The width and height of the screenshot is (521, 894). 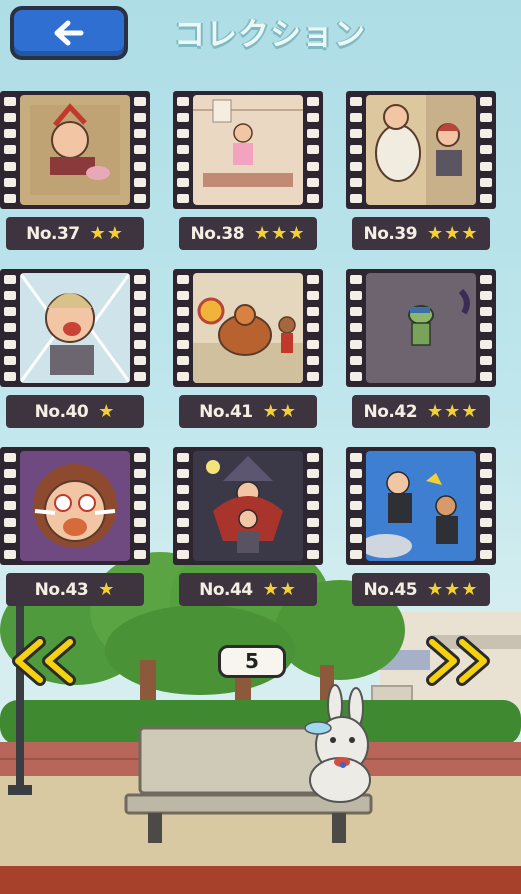 What do you see at coordinates (252, 661) in the screenshot?
I see `page-number-badge: 5` at bounding box center [252, 661].